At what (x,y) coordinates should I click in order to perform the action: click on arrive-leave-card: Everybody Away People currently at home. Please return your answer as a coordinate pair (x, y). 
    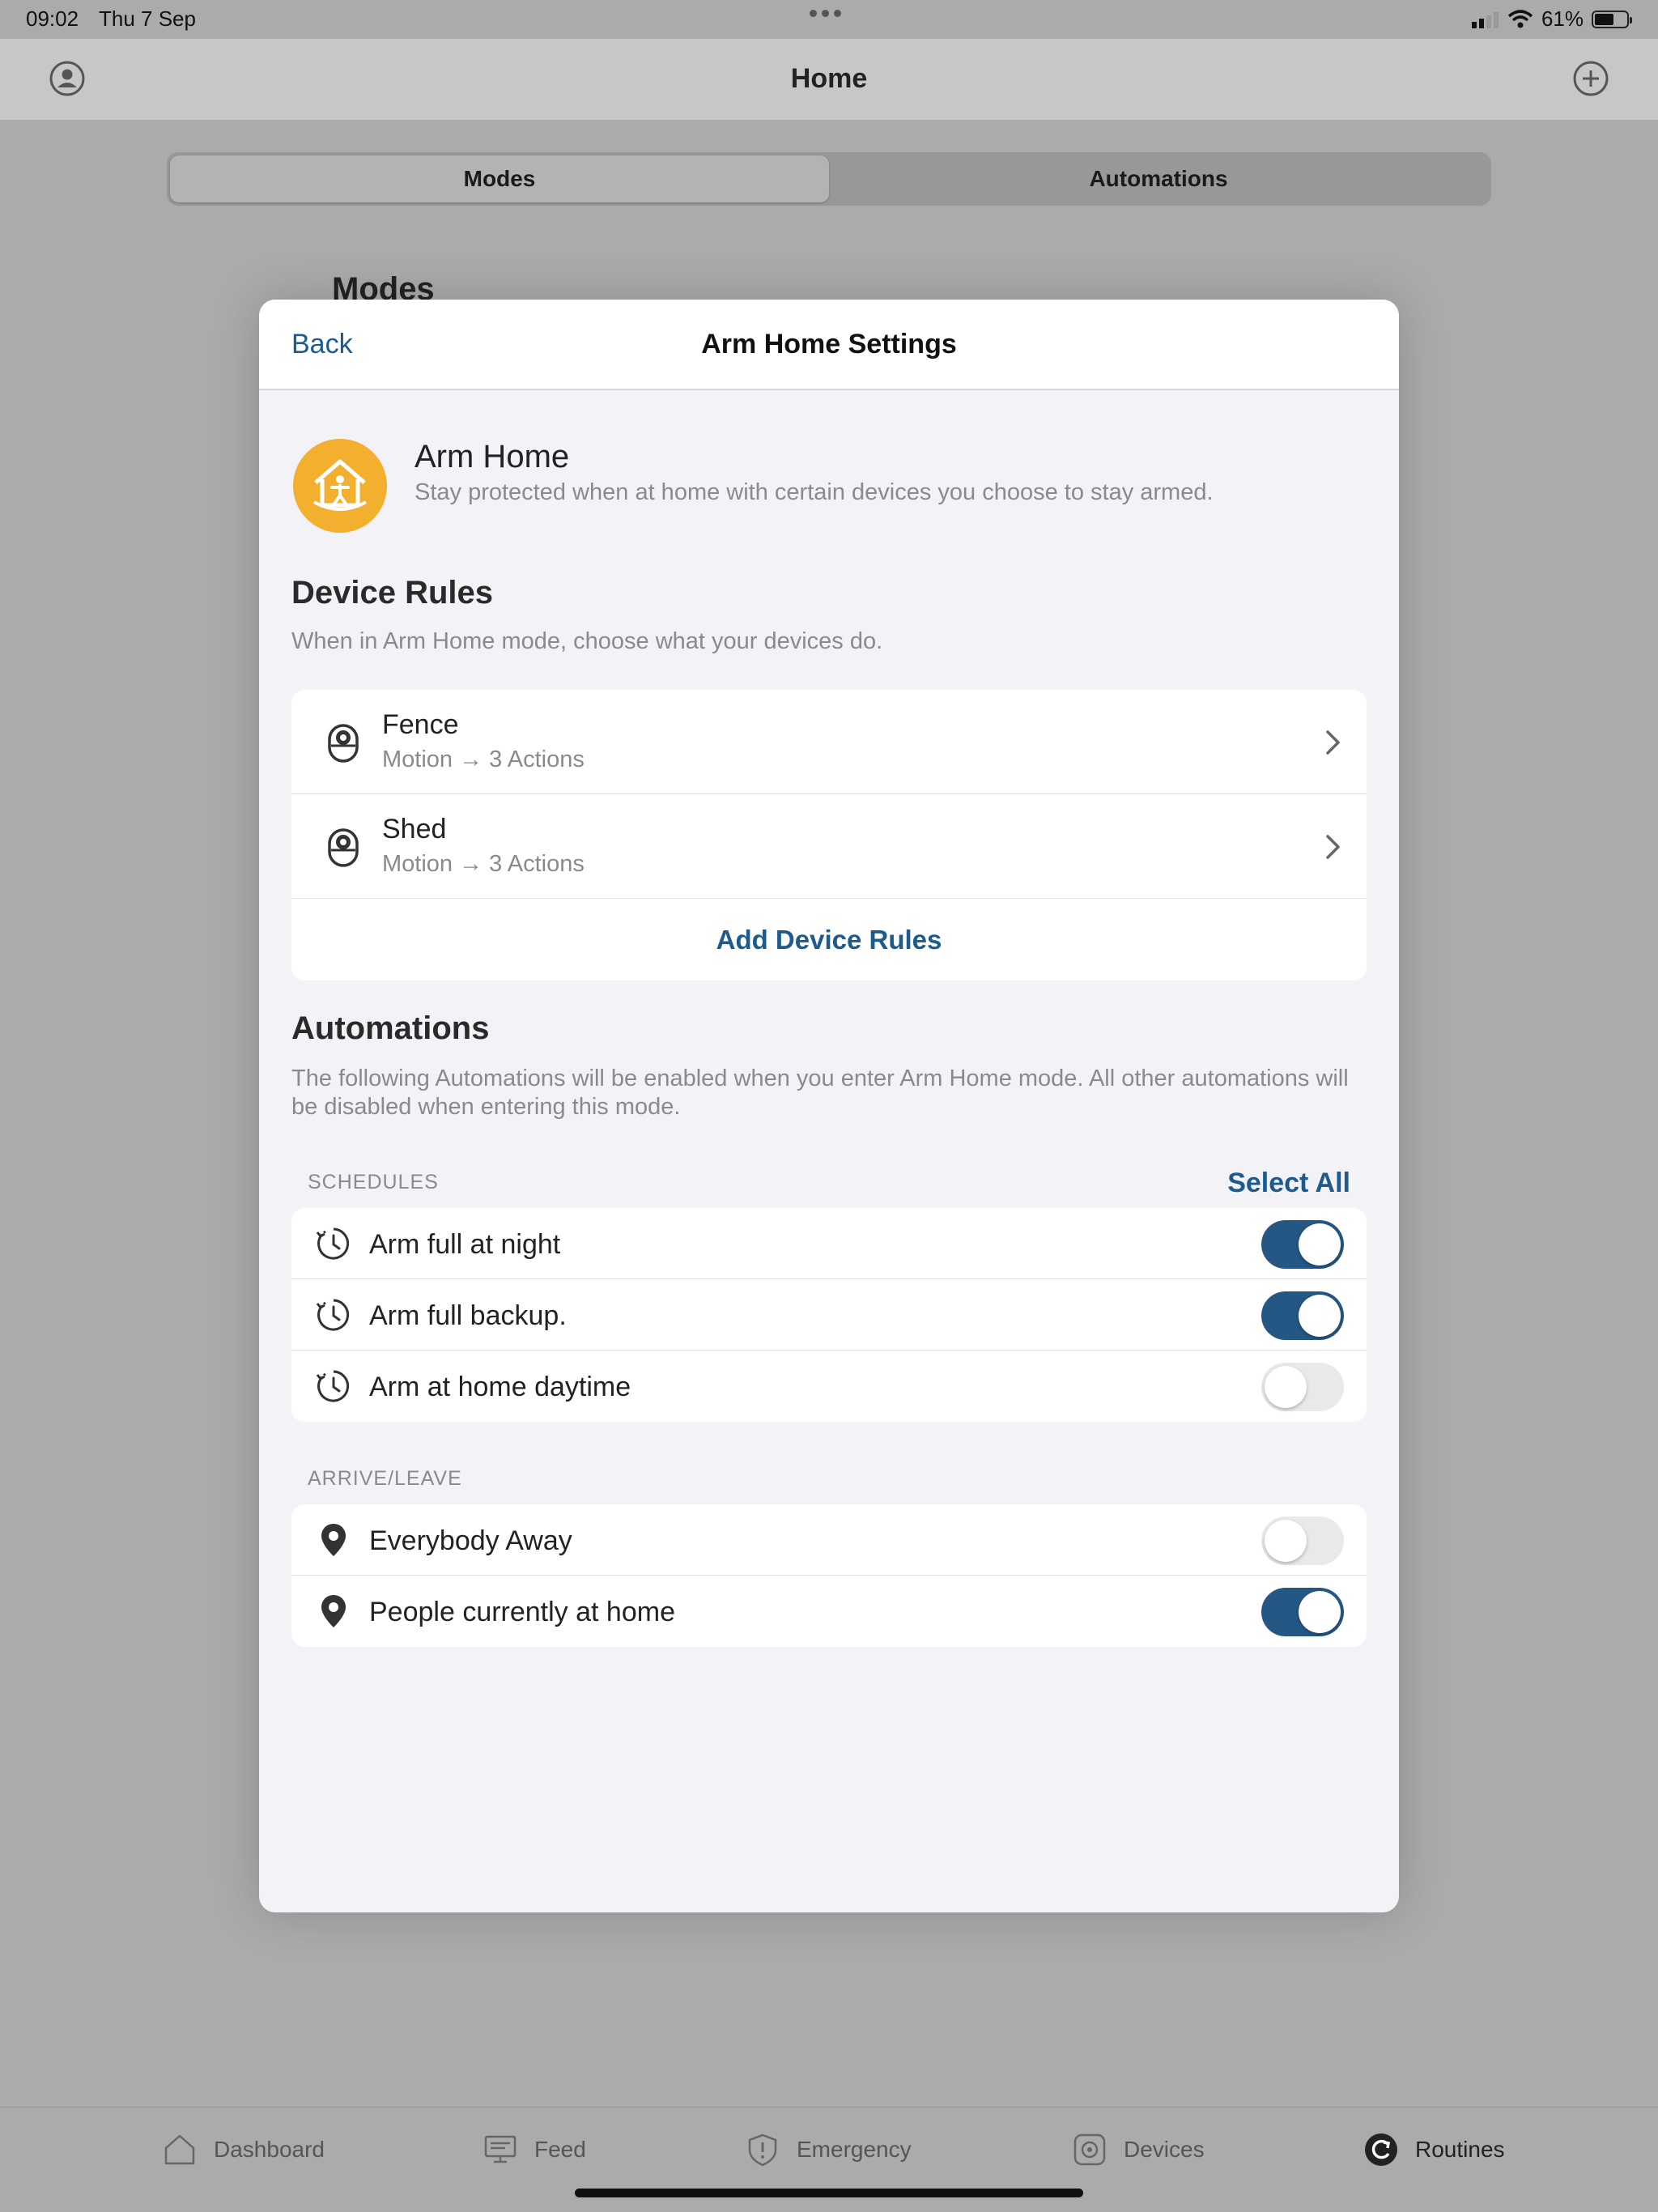
    Looking at the image, I should click on (829, 1575).